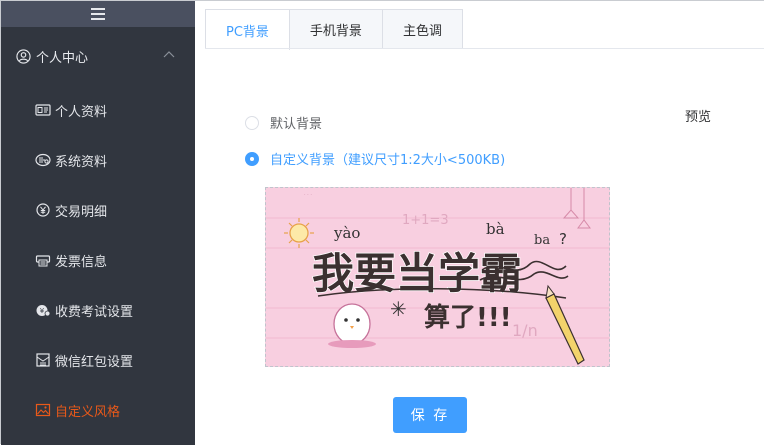 The height and width of the screenshot is (445, 764). I want to click on system-gear-icon, so click(43, 160).